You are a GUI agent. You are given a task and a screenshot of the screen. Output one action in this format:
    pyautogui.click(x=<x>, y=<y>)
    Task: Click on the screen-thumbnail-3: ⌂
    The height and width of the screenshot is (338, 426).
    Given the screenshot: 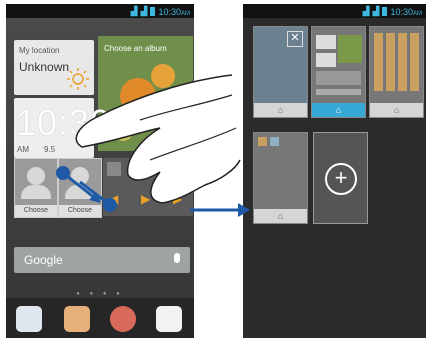 What is the action you would take?
    pyautogui.click(x=396, y=72)
    